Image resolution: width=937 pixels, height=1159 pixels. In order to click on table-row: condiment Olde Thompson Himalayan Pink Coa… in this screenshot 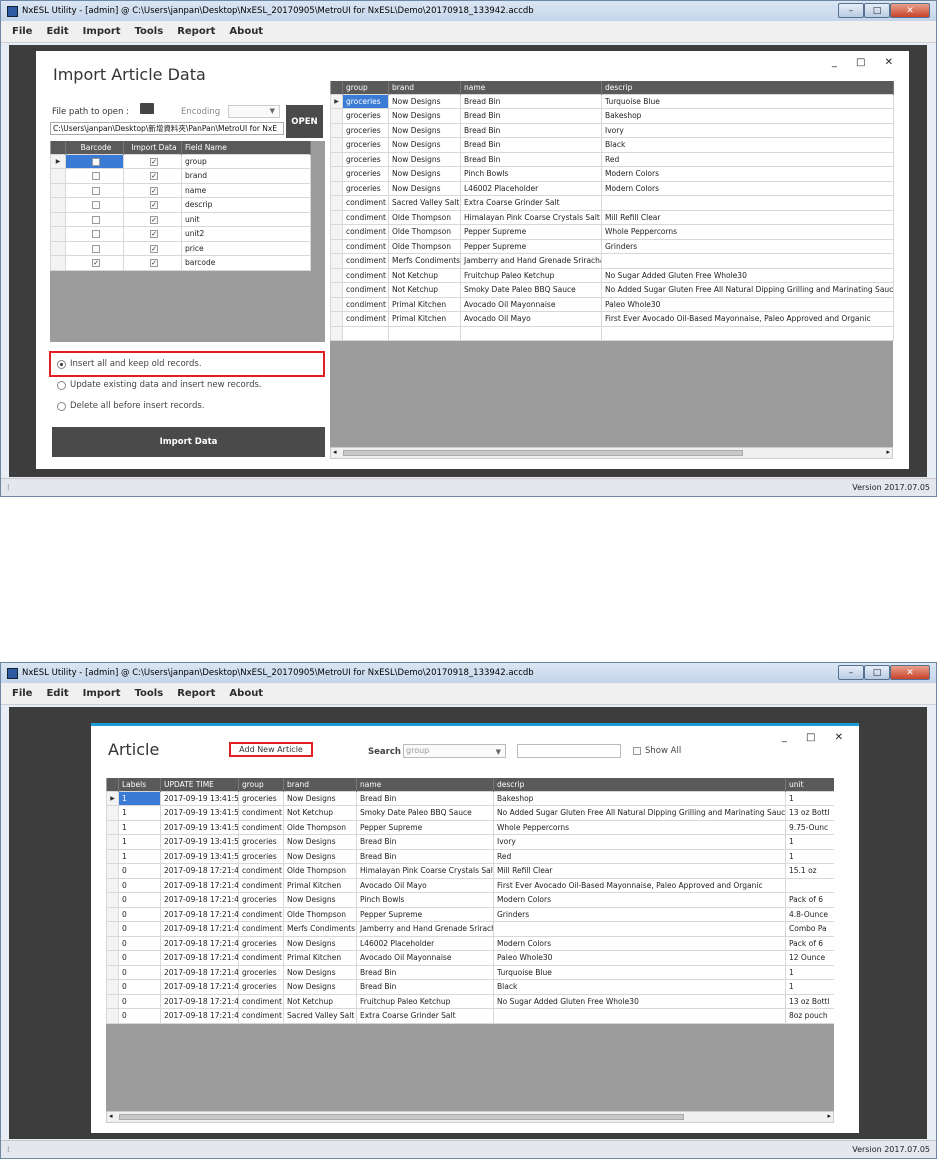, I will do `click(612, 217)`.